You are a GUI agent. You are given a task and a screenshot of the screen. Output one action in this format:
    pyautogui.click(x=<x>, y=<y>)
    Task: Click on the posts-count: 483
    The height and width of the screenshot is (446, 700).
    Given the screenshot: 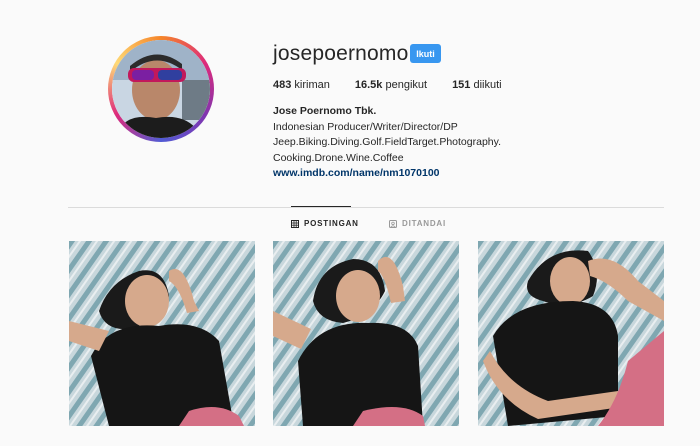 What is the action you would take?
    pyautogui.click(x=282, y=85)
    